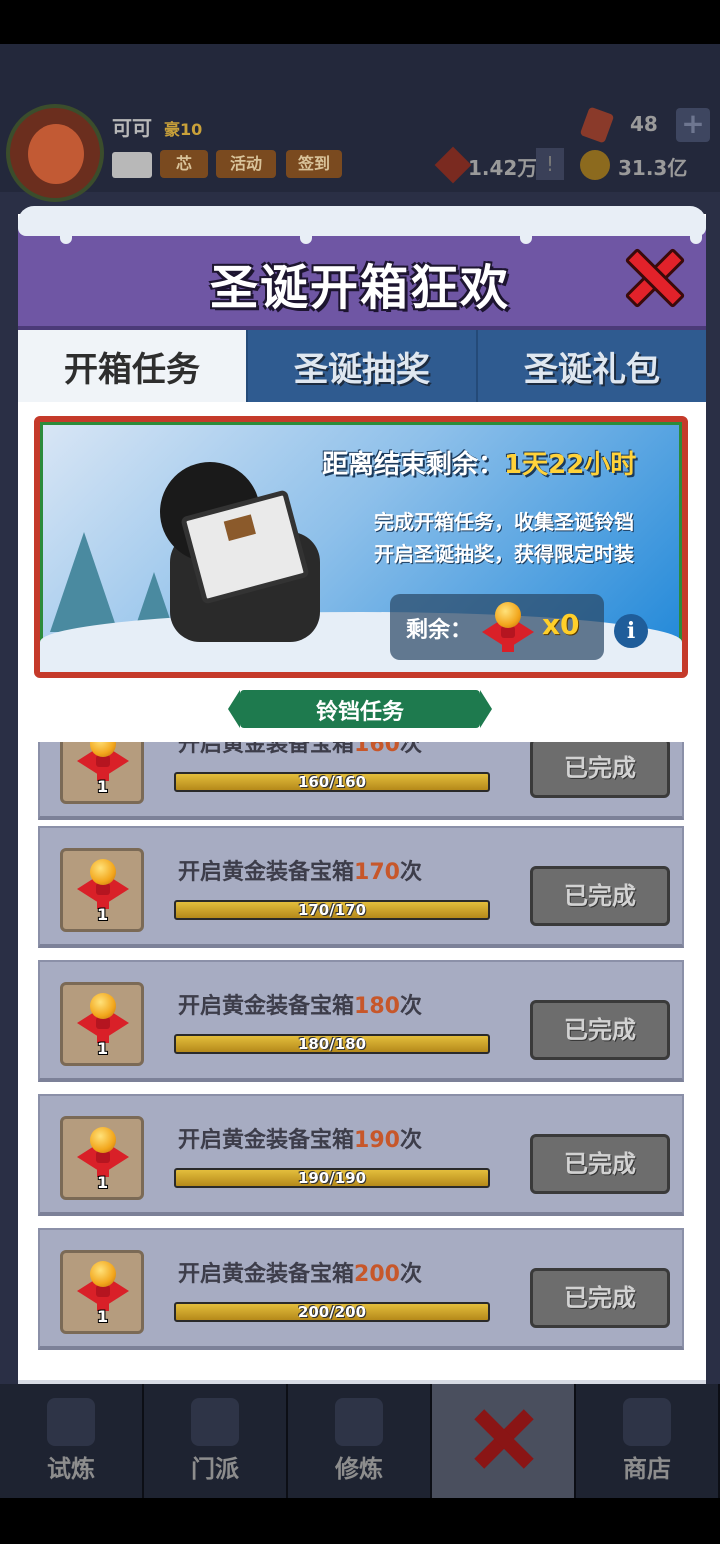 This screenshot has height=1544, width=720. I want to click on event-description-line1: 完成开箱任务，收集圣诞铃铛, so click(504, 522).